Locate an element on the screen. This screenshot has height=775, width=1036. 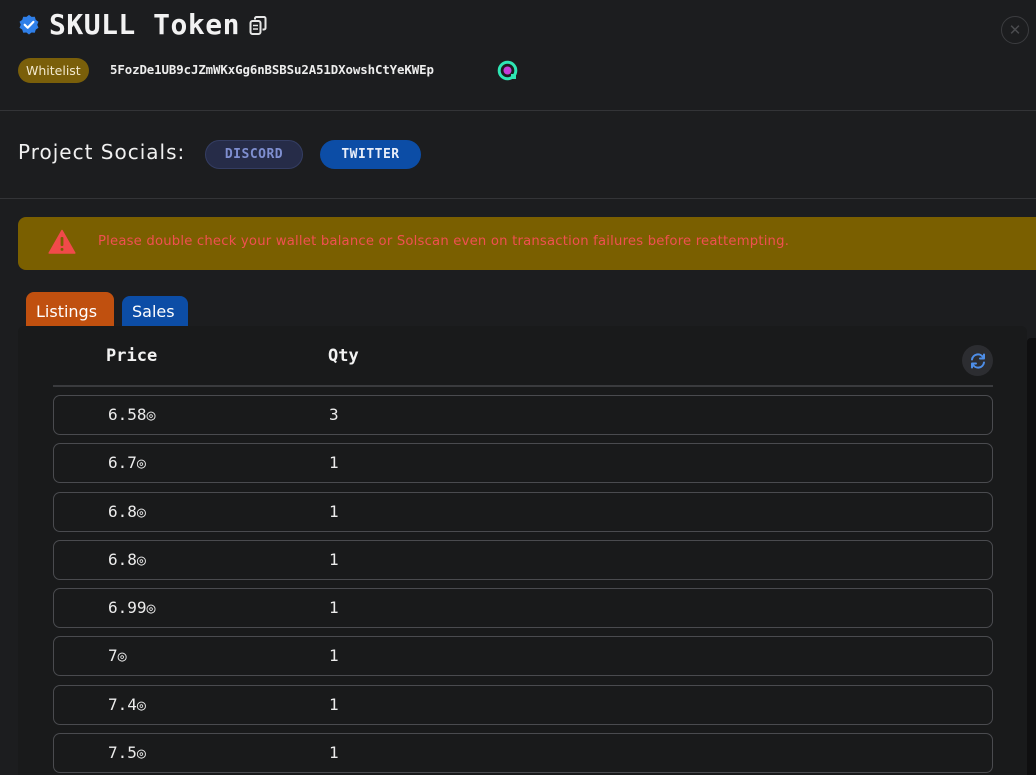
table-header-rule is located at coordinates (523, 386).